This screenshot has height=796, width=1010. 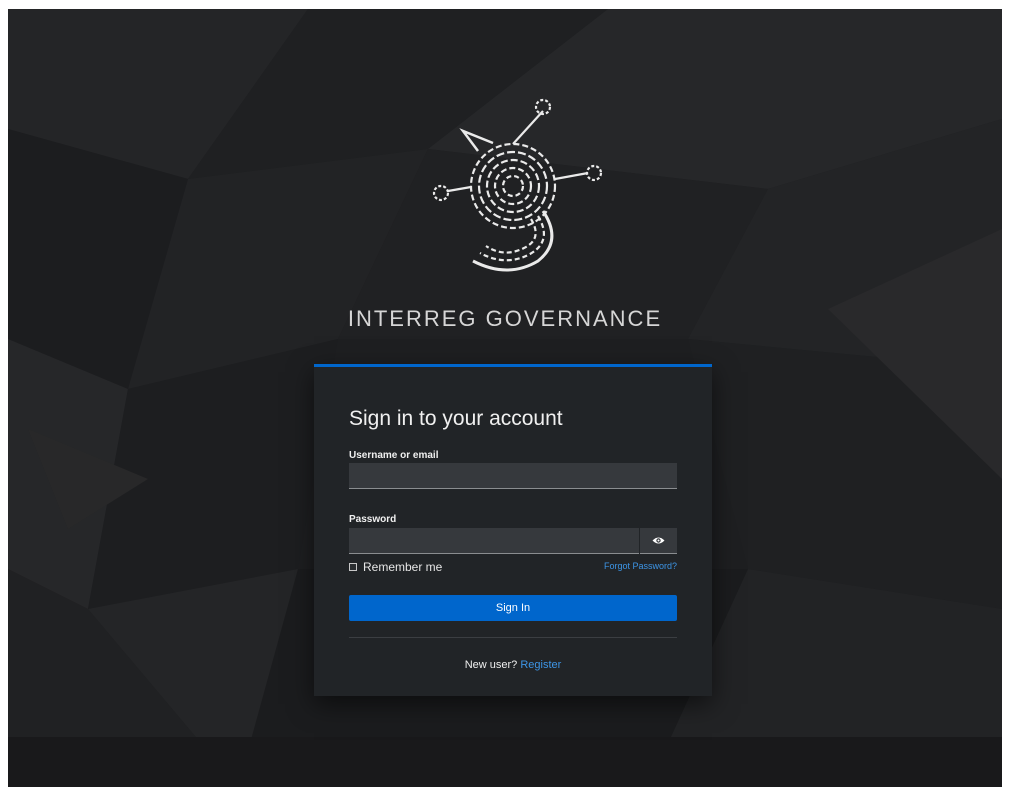 I want to click on register-row: New user? Register, so click(x=513, y=665).